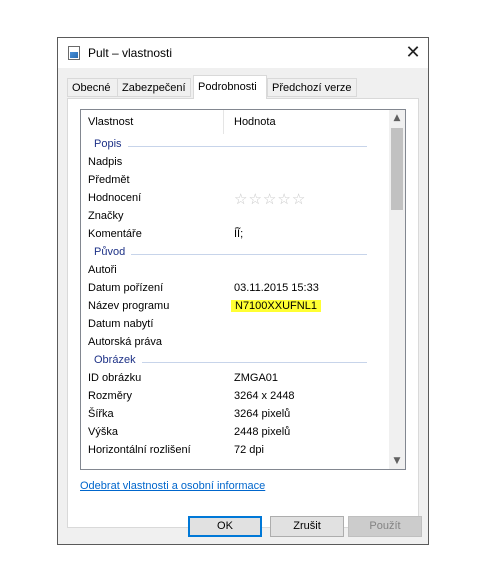 The height and width of the screenshot is (588, 491). I want to click on title-bar: Pult – vlastnosti ✕, so click(243, 53).